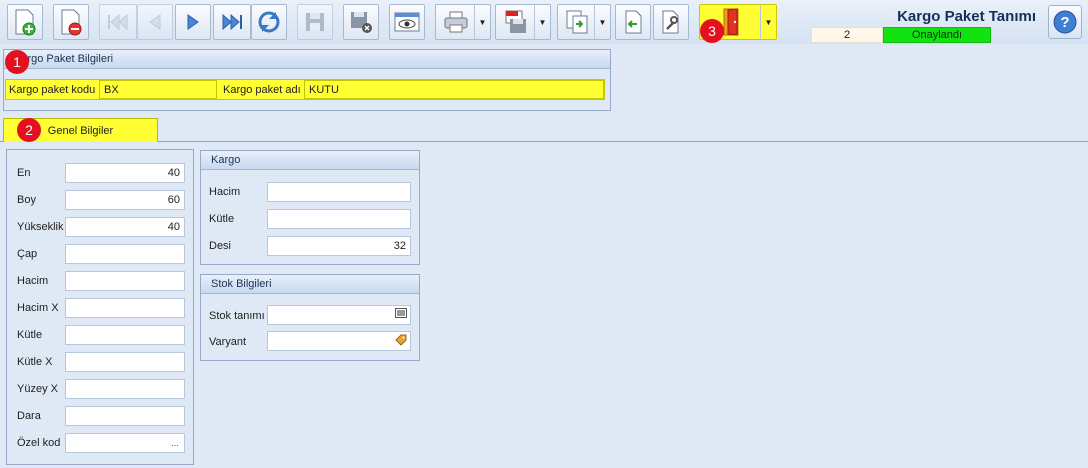  I want to click on next-record-icon, so click(193, 22).